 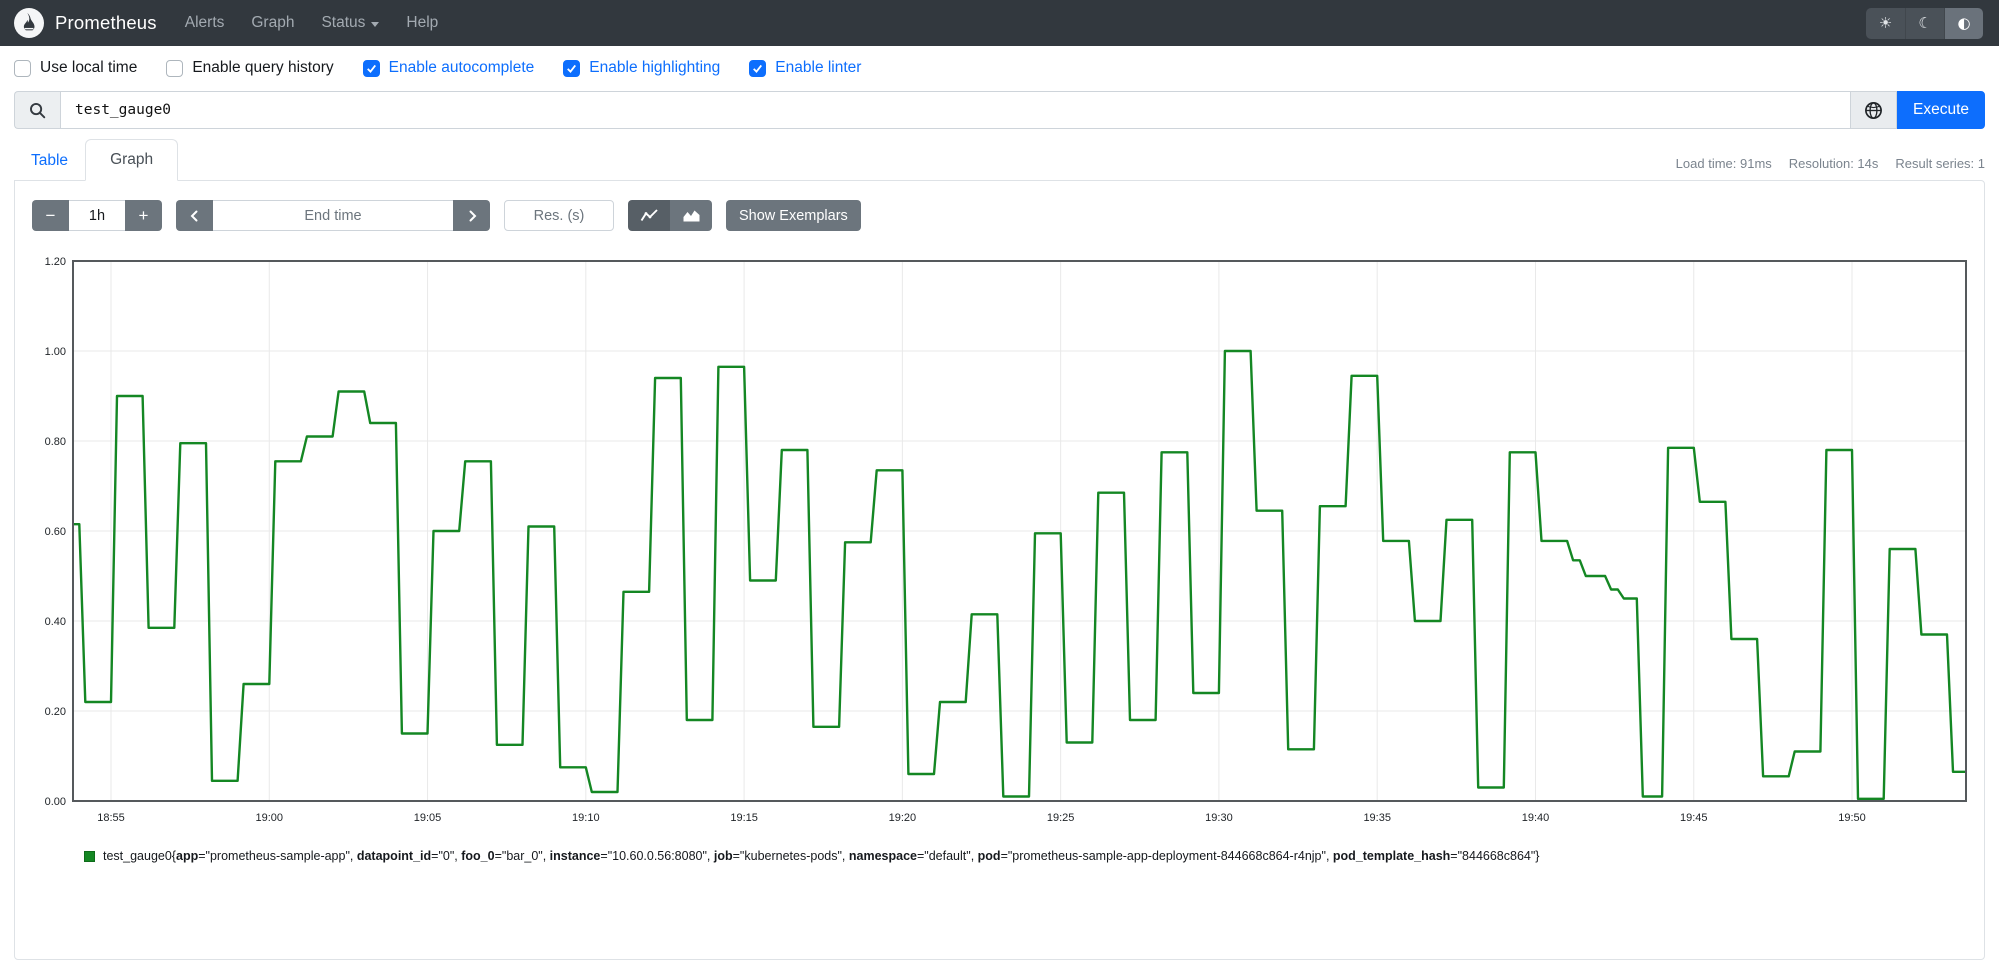 I want to click on x-tick-label: 19:35, so click(x=1377, y=818).